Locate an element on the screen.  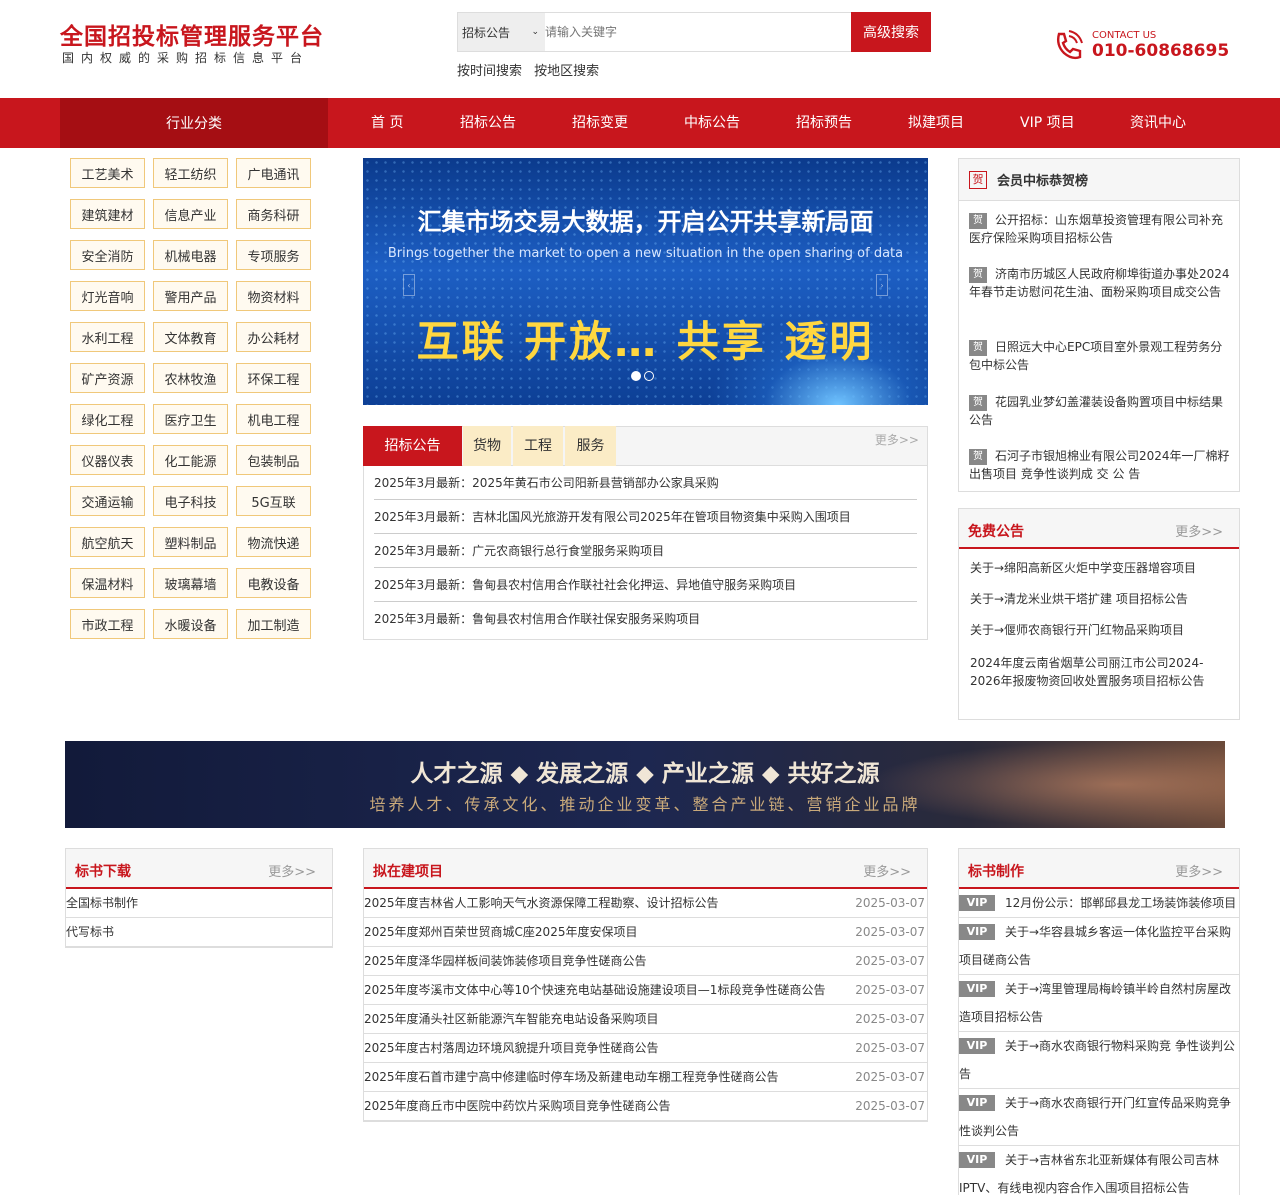
category-item: 医疗卫生 is located at coordinates (190, 419).